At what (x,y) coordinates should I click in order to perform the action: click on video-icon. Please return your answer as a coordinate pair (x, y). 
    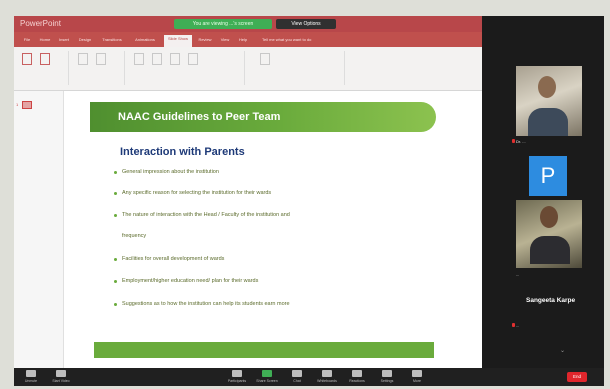
    Looking at the image, I should click on (61, 373).